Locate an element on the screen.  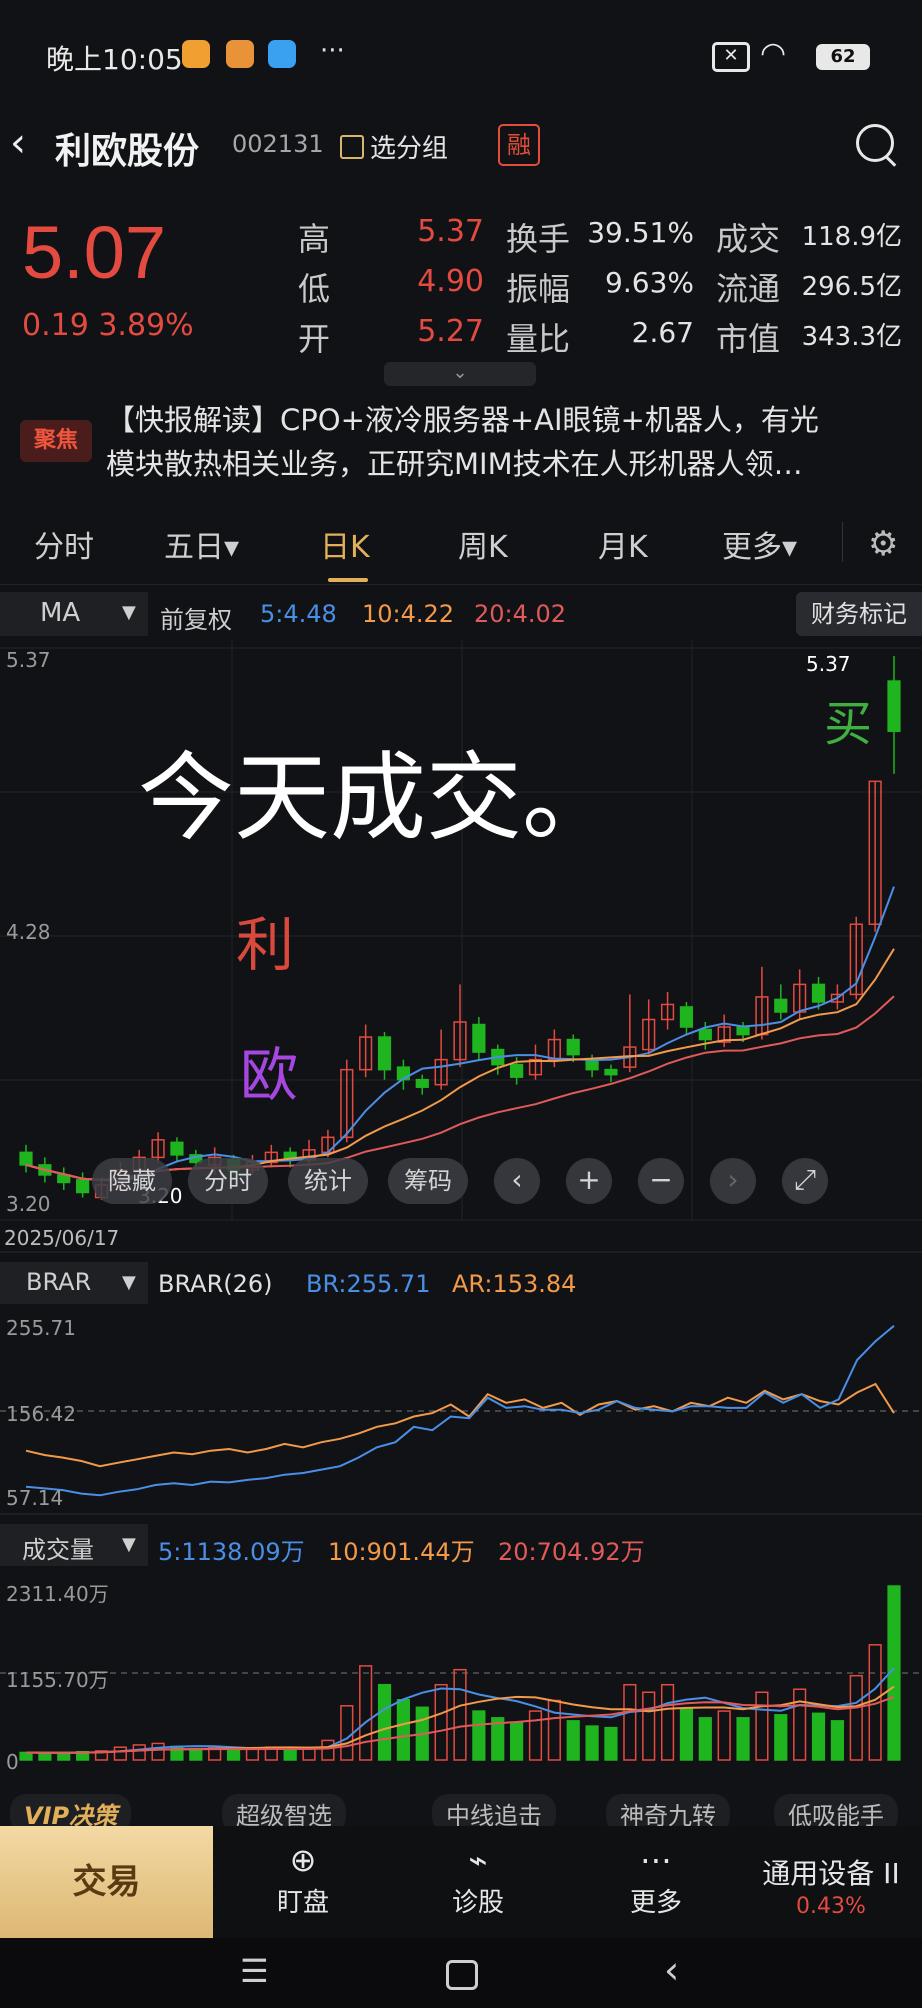
more-notifications-icon: ··· is located at coordinates (332, 51).